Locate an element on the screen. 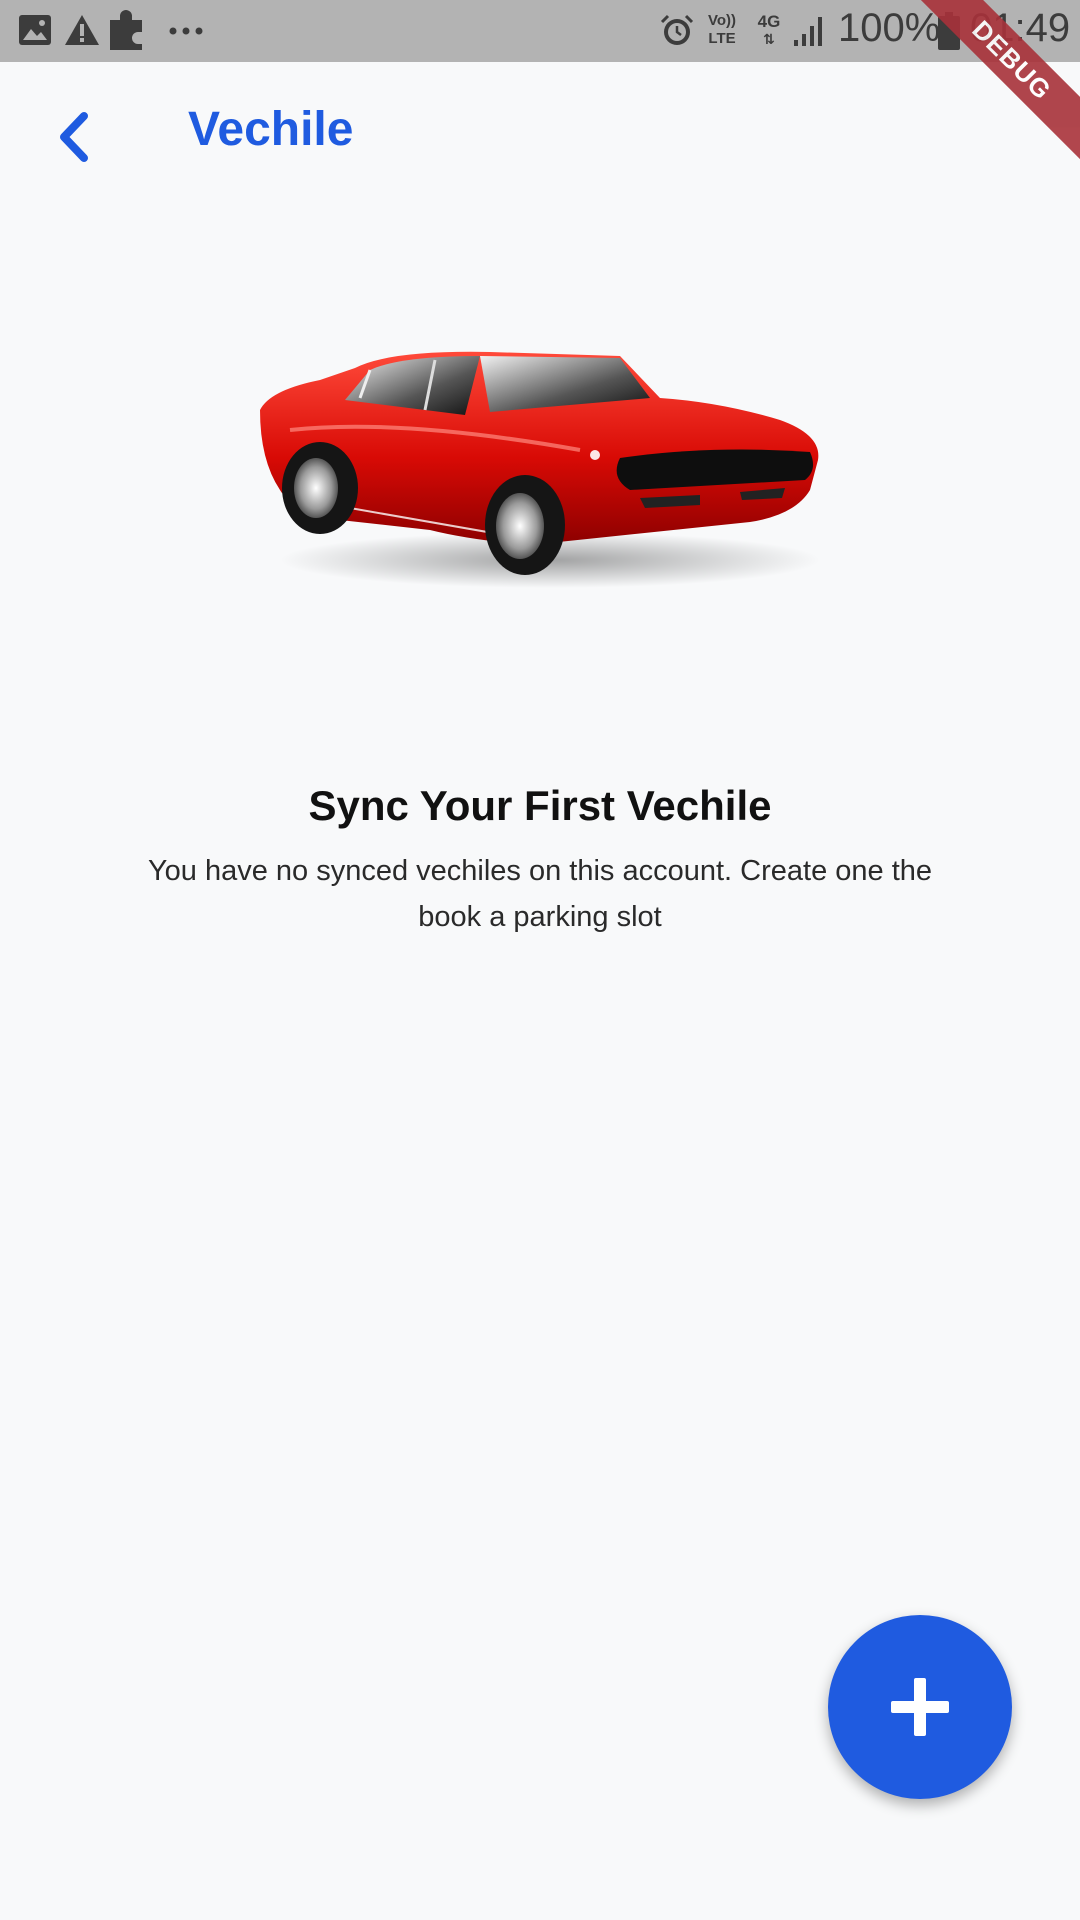 The width and height of the screenshot is (1080, 1920). red-car-illustration is located at coordinates (540, 469).